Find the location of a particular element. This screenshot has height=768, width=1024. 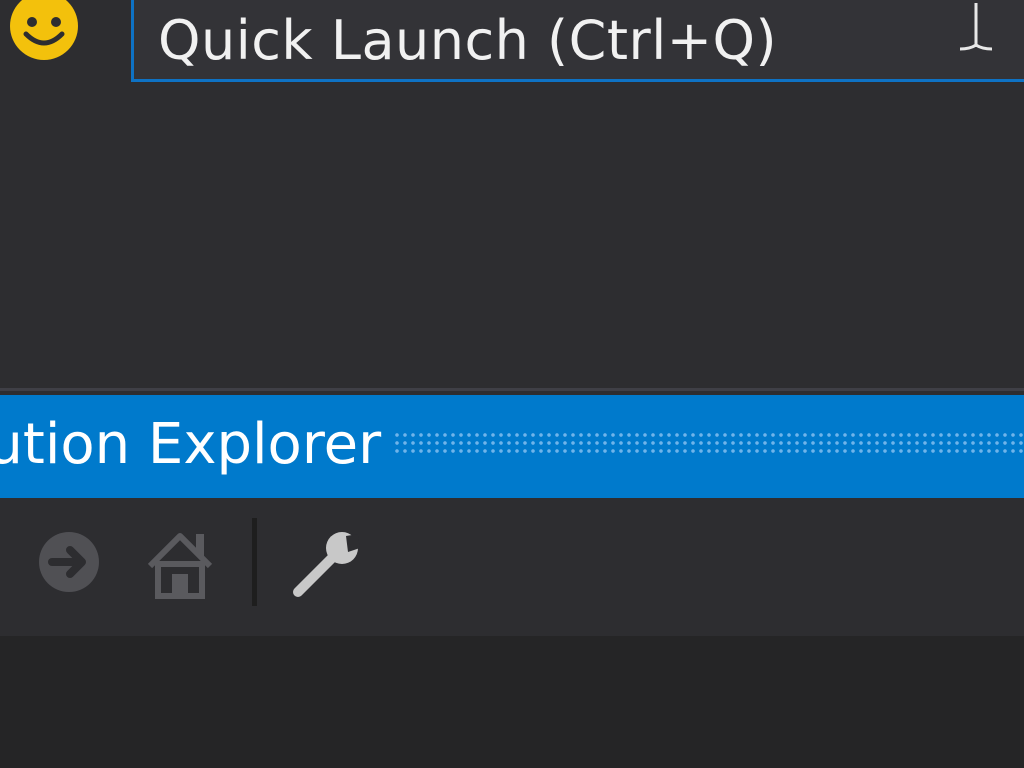

tool-window-title-bar: Solution Explorer is located at coordinates (512, 446).